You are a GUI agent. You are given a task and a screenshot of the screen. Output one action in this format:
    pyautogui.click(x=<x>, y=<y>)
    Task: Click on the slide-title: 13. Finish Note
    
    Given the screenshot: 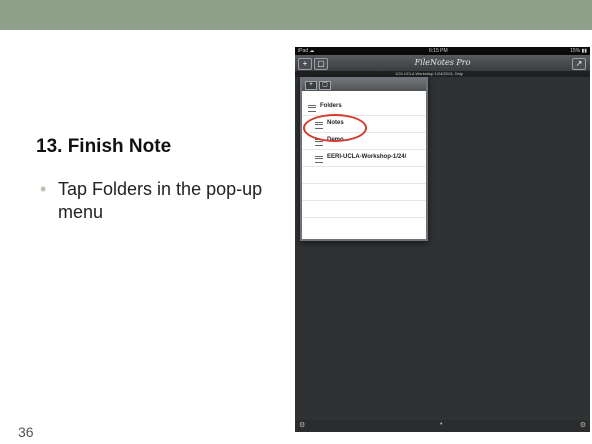 What is the action you would take?
    pyautogui.click(x=104, y=146)
    